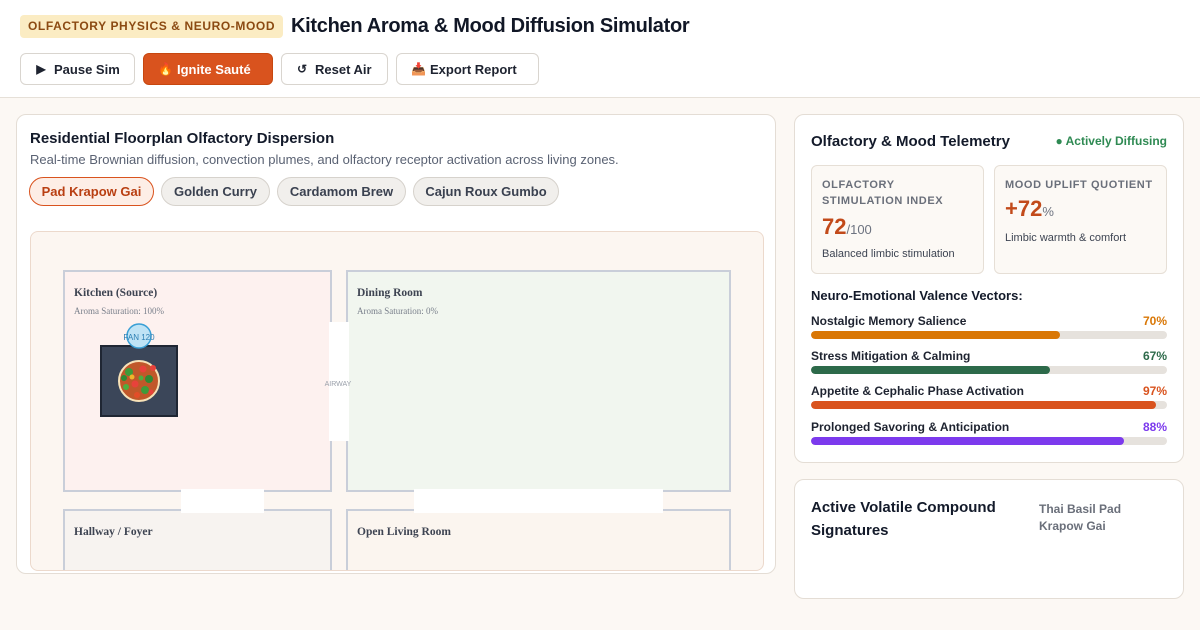 This screenshot has width=1200, height=630. I want to click on pause-sim-label: Pause Sim, so click(87, 69).